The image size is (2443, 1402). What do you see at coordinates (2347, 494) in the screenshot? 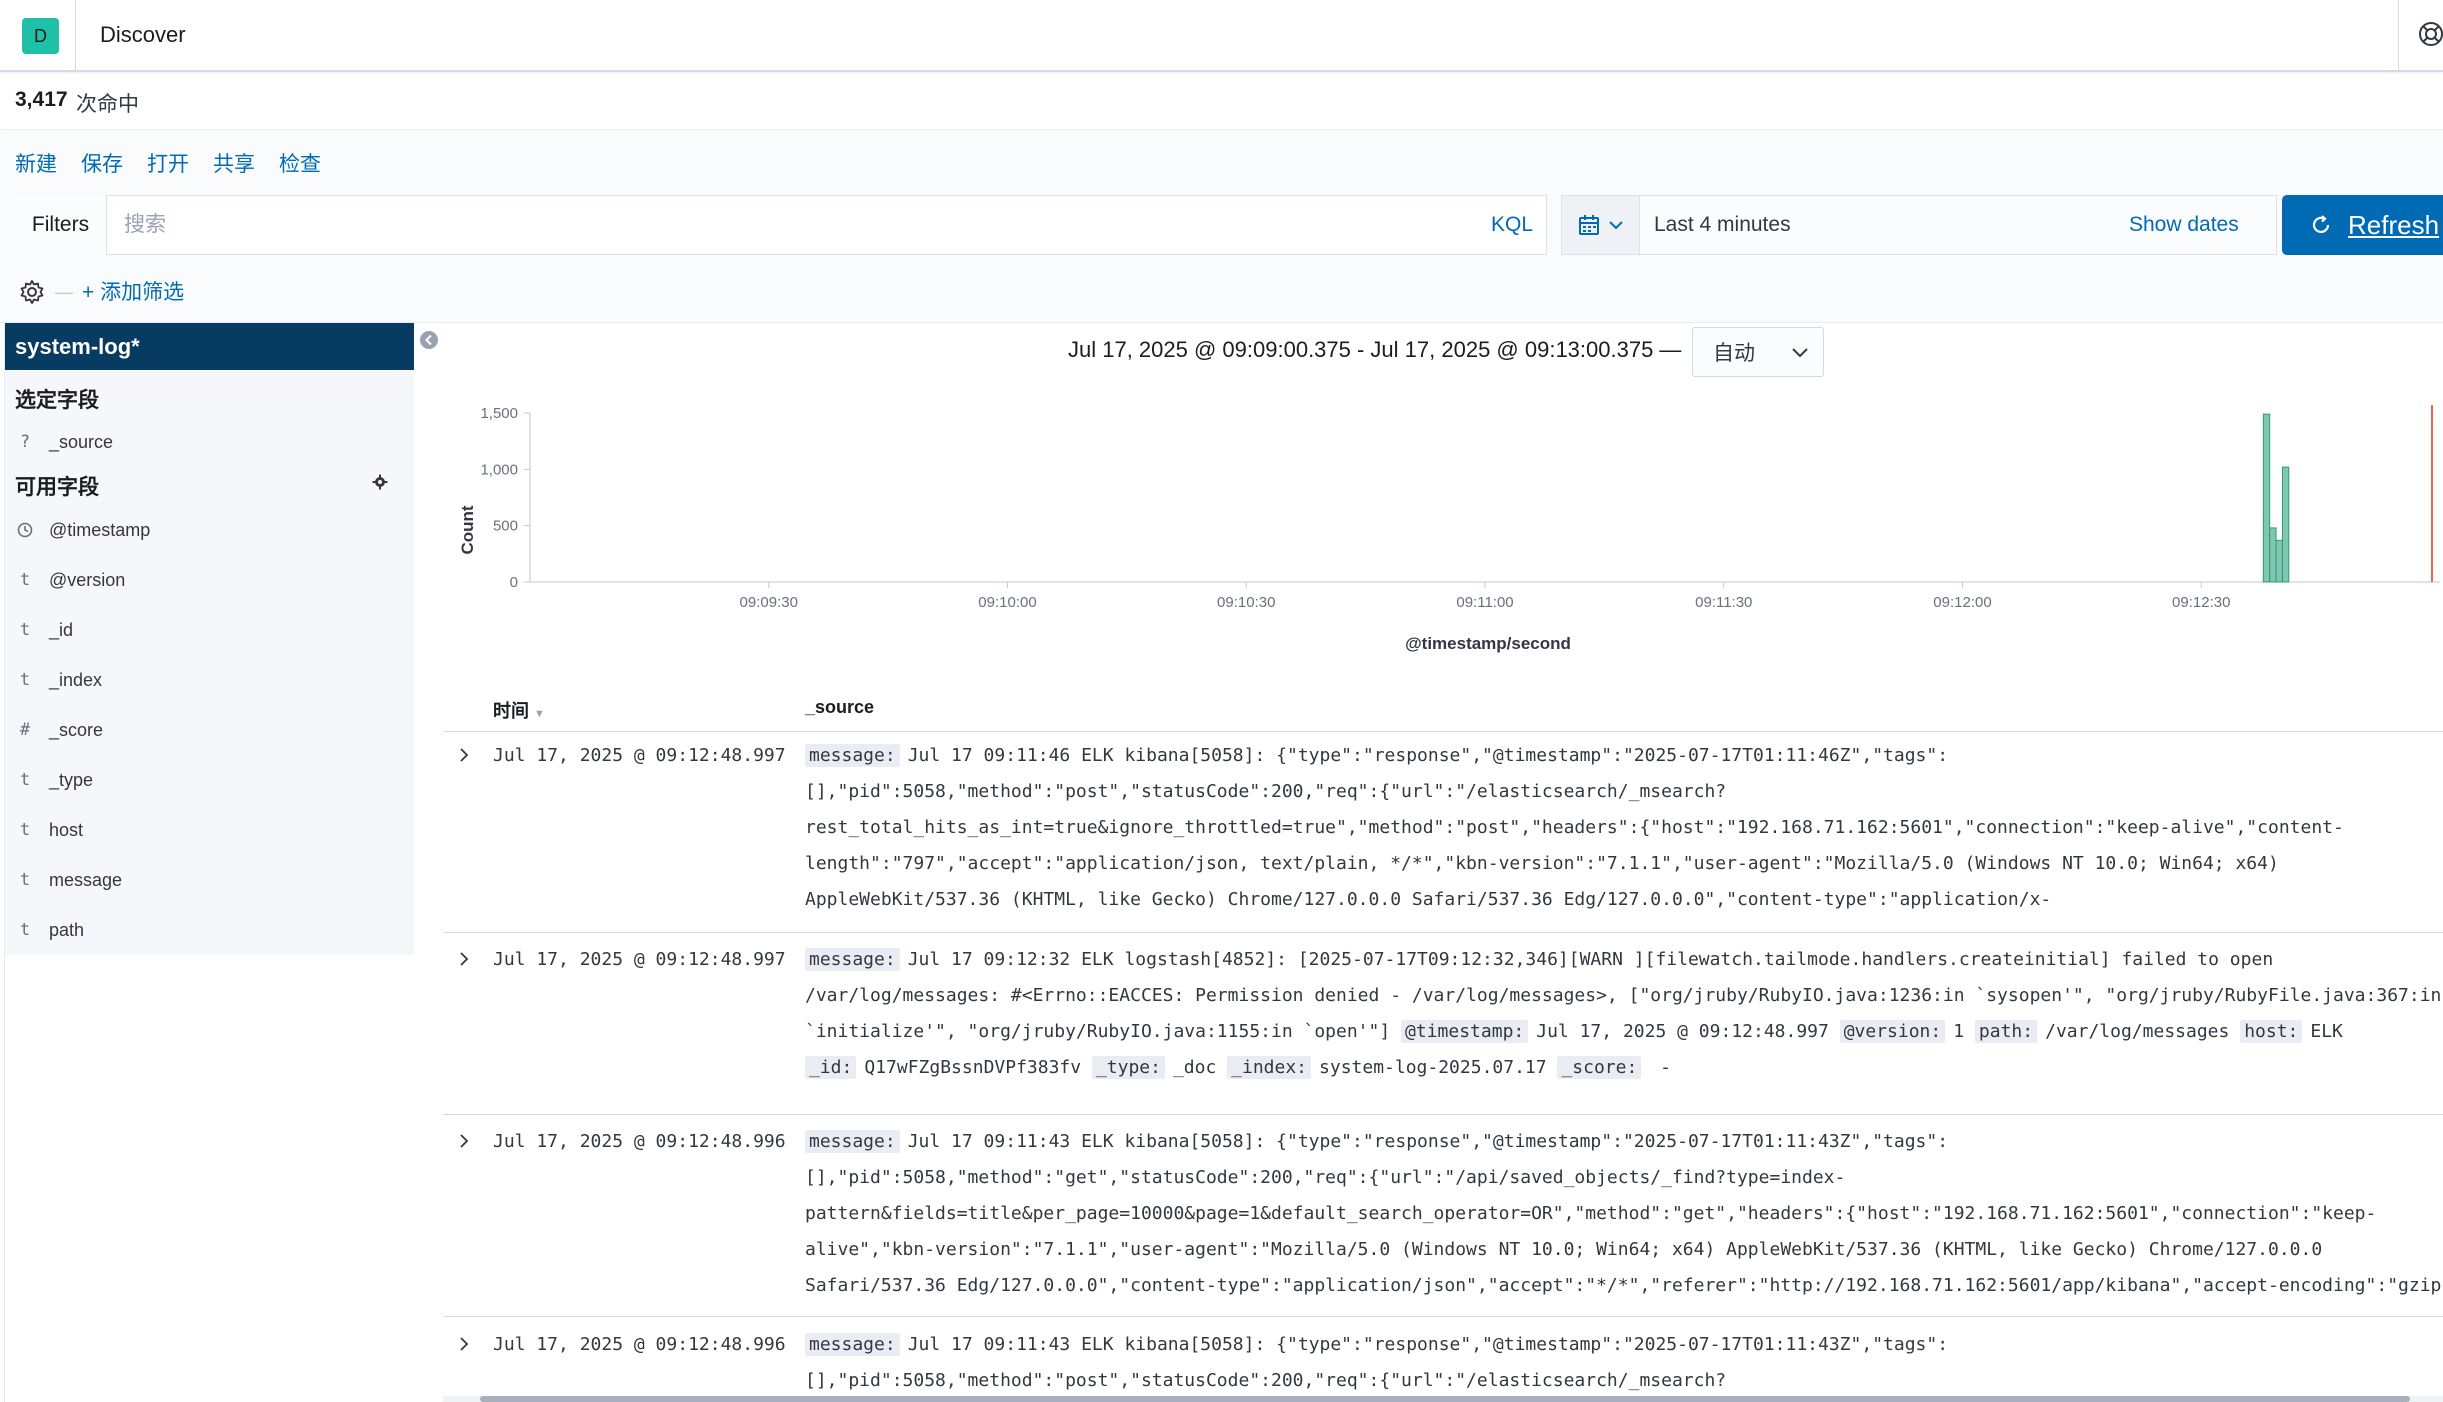
I see `chart-bars` at bounding box center [2347, 494].